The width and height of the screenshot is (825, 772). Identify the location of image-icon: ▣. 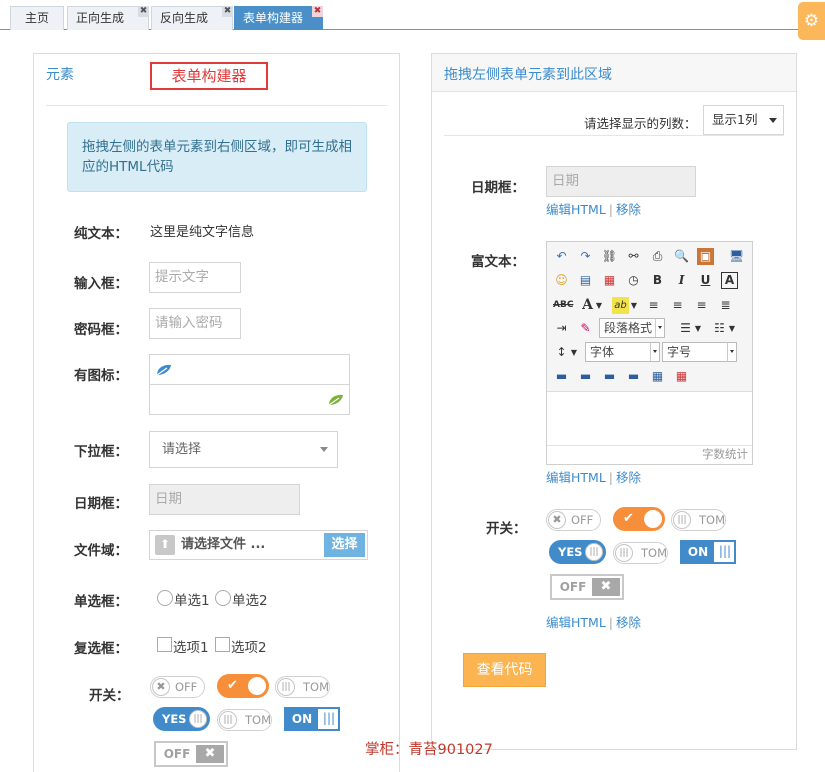
(705, 256).